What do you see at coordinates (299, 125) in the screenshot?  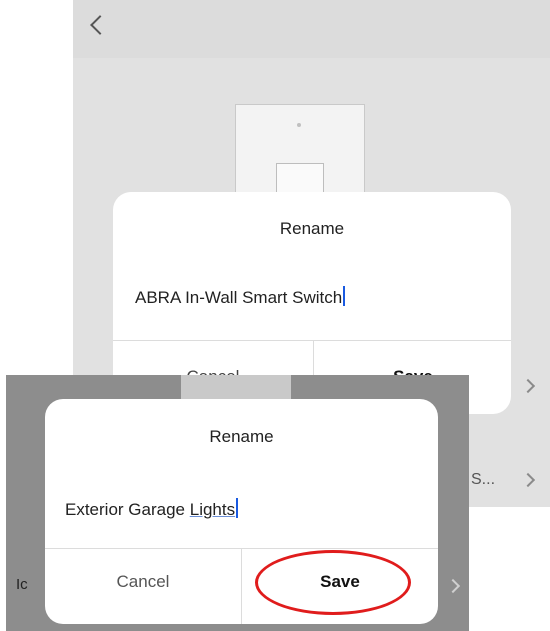 I see `screw-icon` at bounding box center [299, 125].